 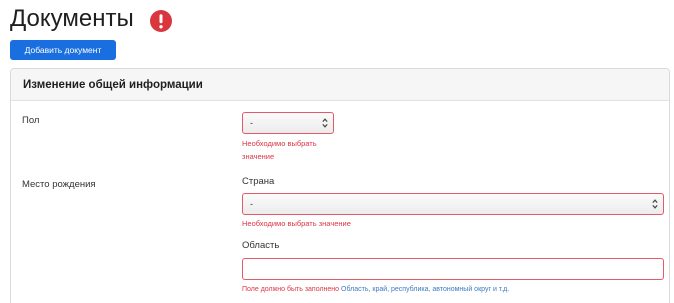 What do you see at coordinates (258, 181) in the screenshot?
I see `country-label: Страна` at bounding box center [258, 181].